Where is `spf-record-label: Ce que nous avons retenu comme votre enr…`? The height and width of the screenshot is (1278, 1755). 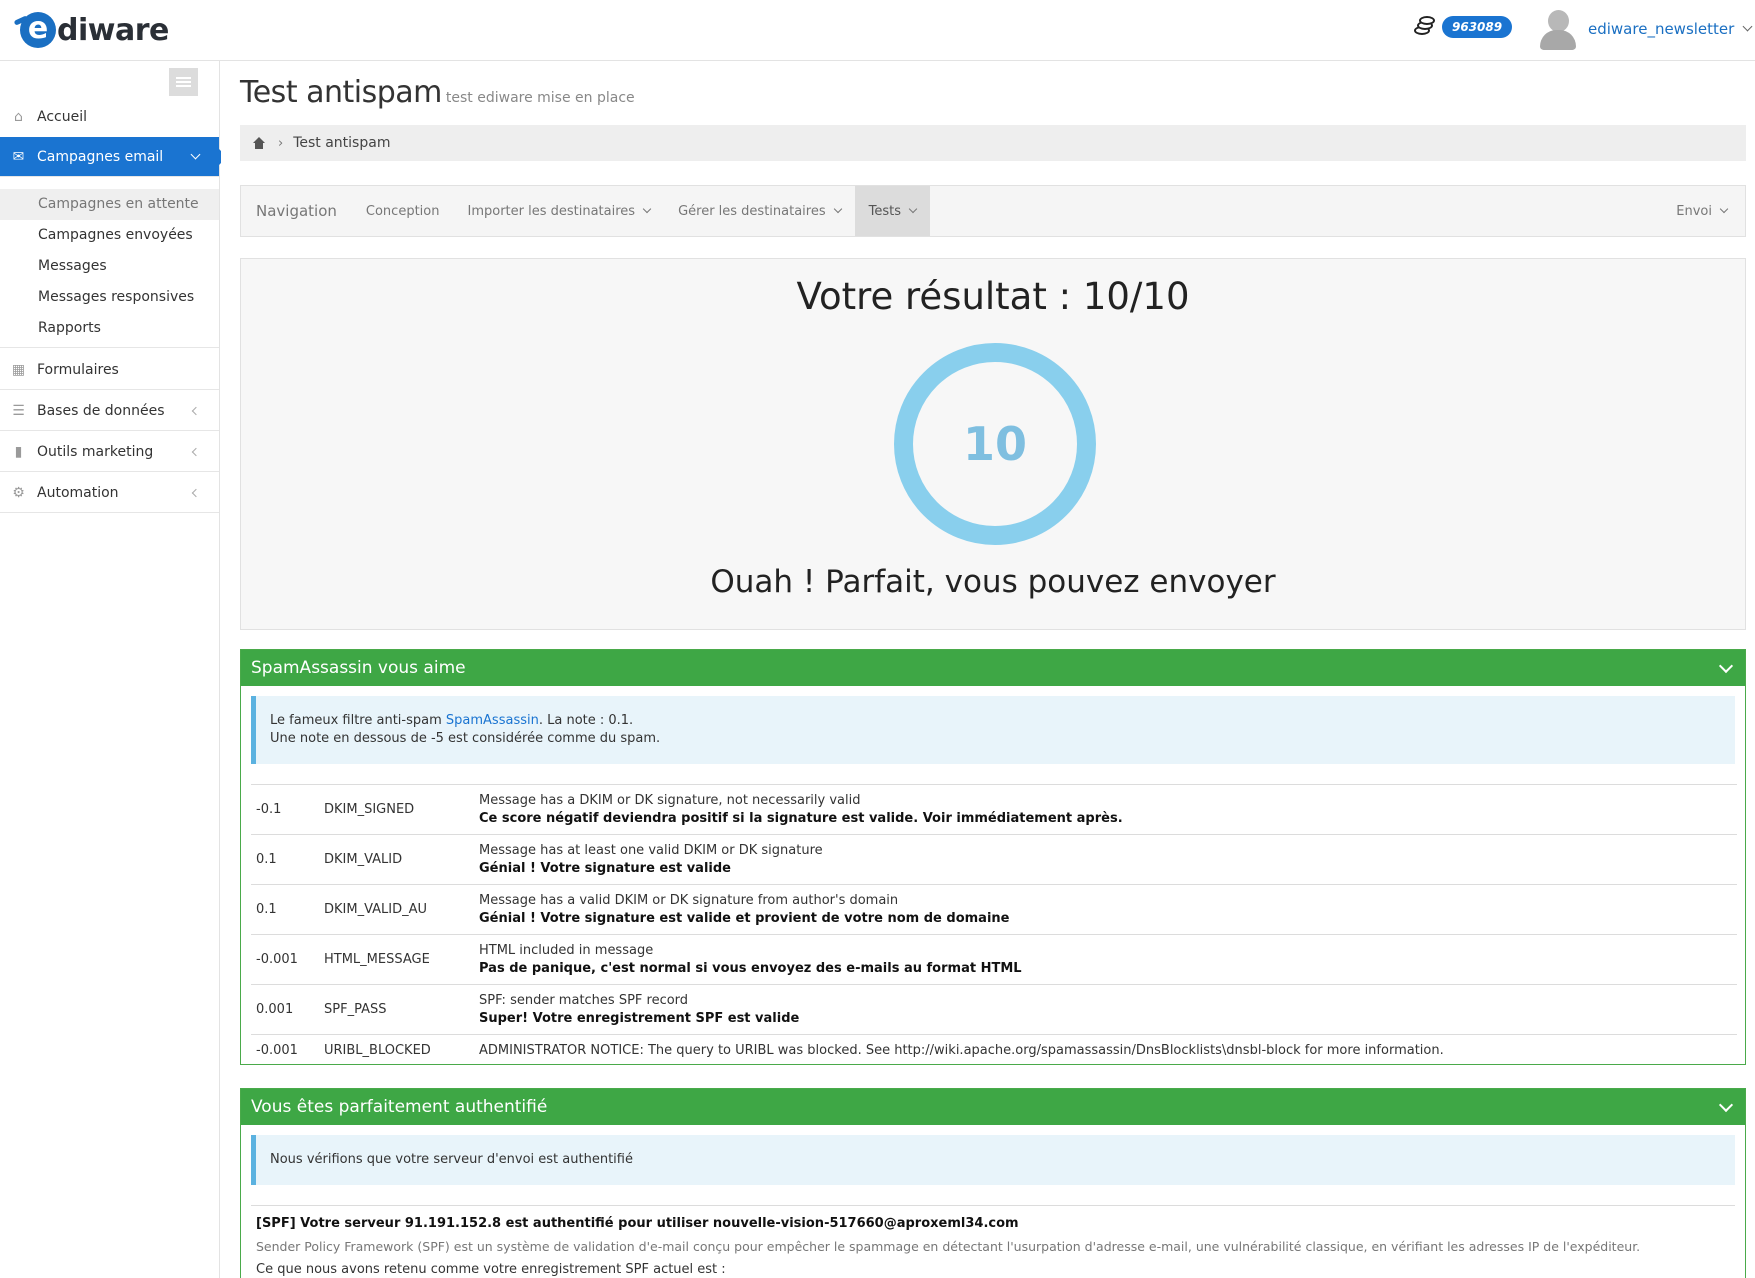
spf-record-label: Ce que nous avons retenu comme votre enr… is located at coordinates (491, 1269).